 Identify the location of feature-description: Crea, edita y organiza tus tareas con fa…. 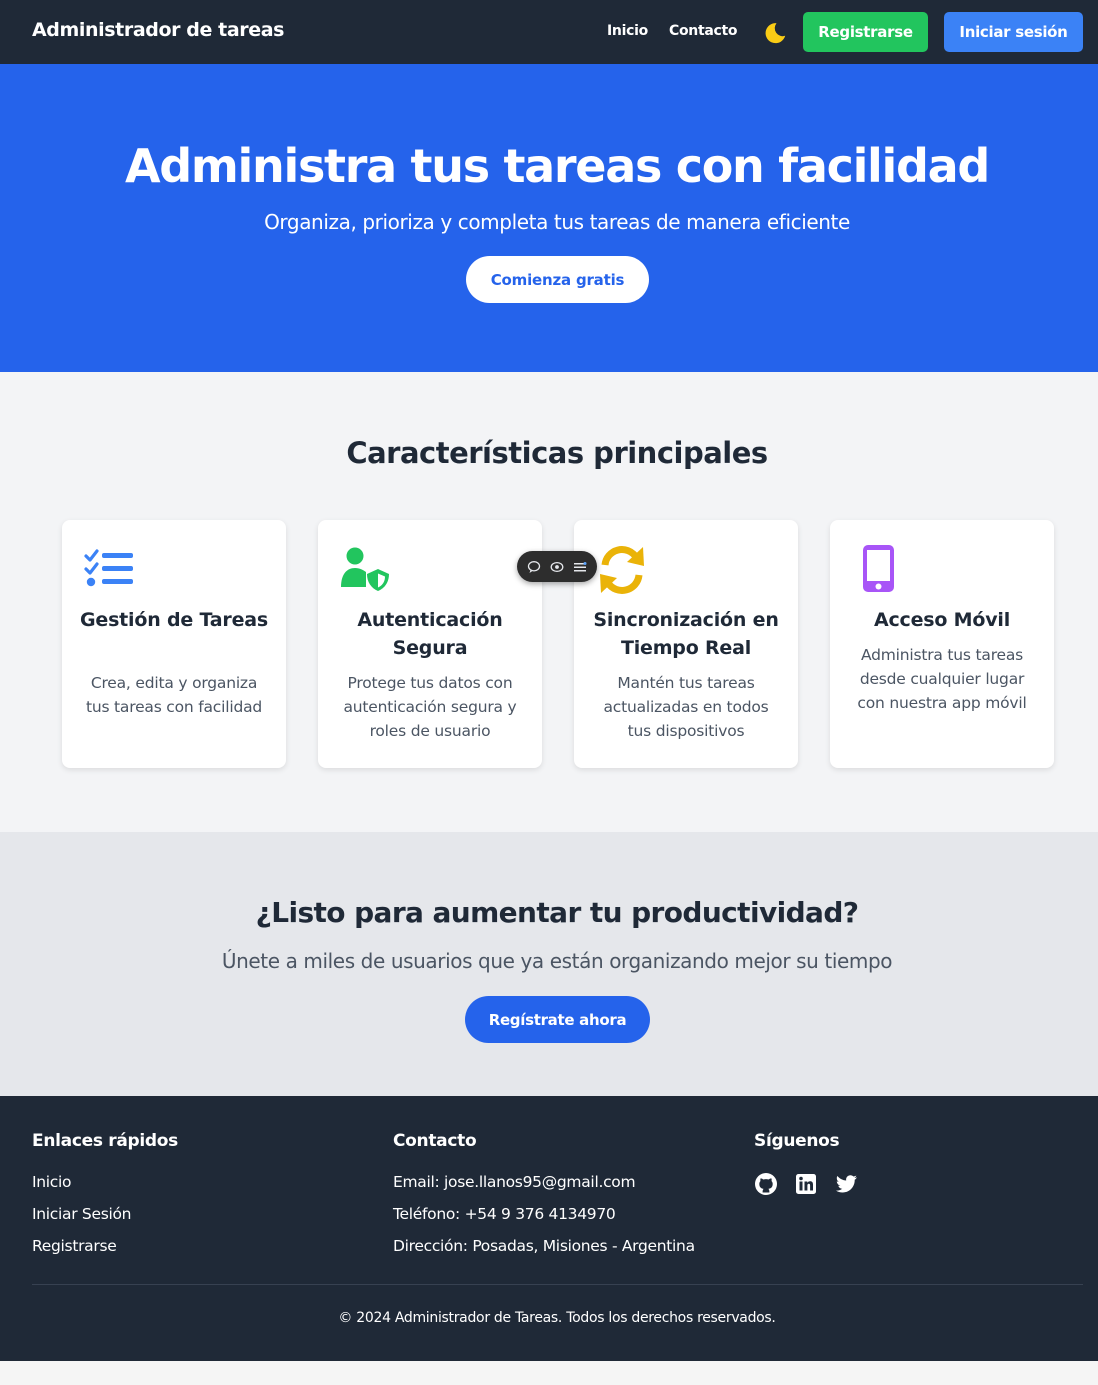
(174, 695).